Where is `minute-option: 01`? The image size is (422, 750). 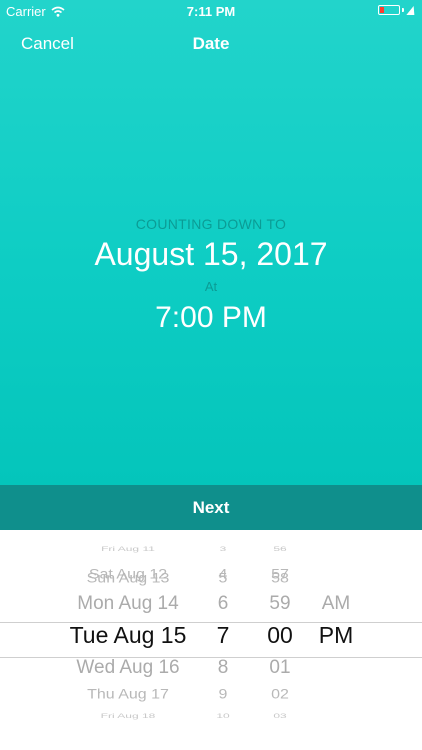
minute-option: 01 is located at coordinates (280, 668).